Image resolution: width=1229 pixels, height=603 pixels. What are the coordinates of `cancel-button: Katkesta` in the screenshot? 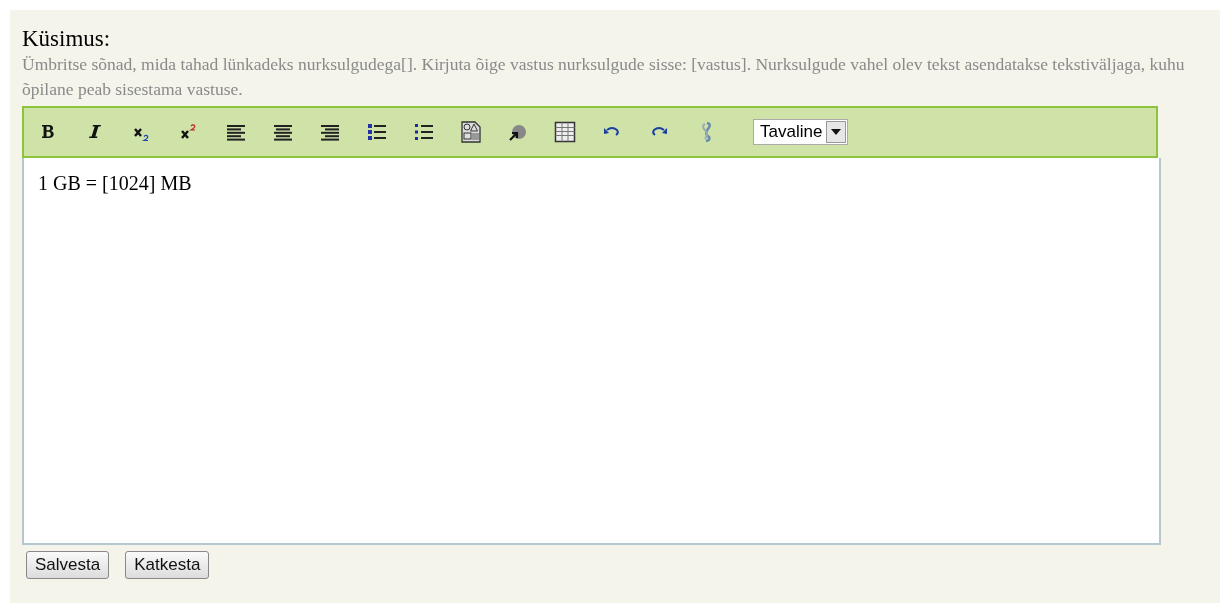 It's located at (167, 565).